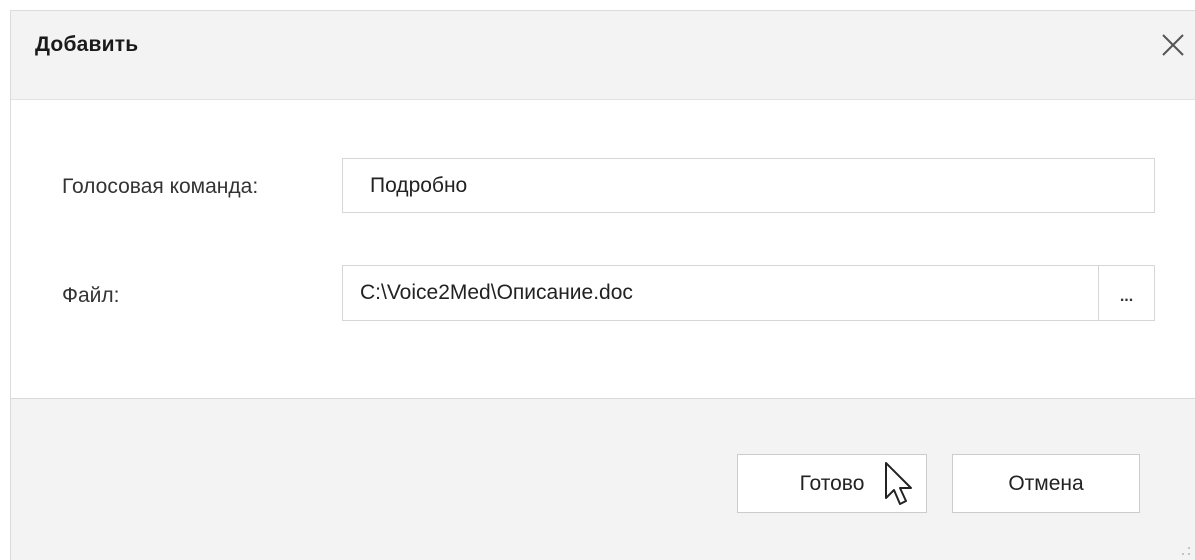 This screenshot has width=1195, height=560. I want to click on dialog-title: Добавить, so click(87, 44).